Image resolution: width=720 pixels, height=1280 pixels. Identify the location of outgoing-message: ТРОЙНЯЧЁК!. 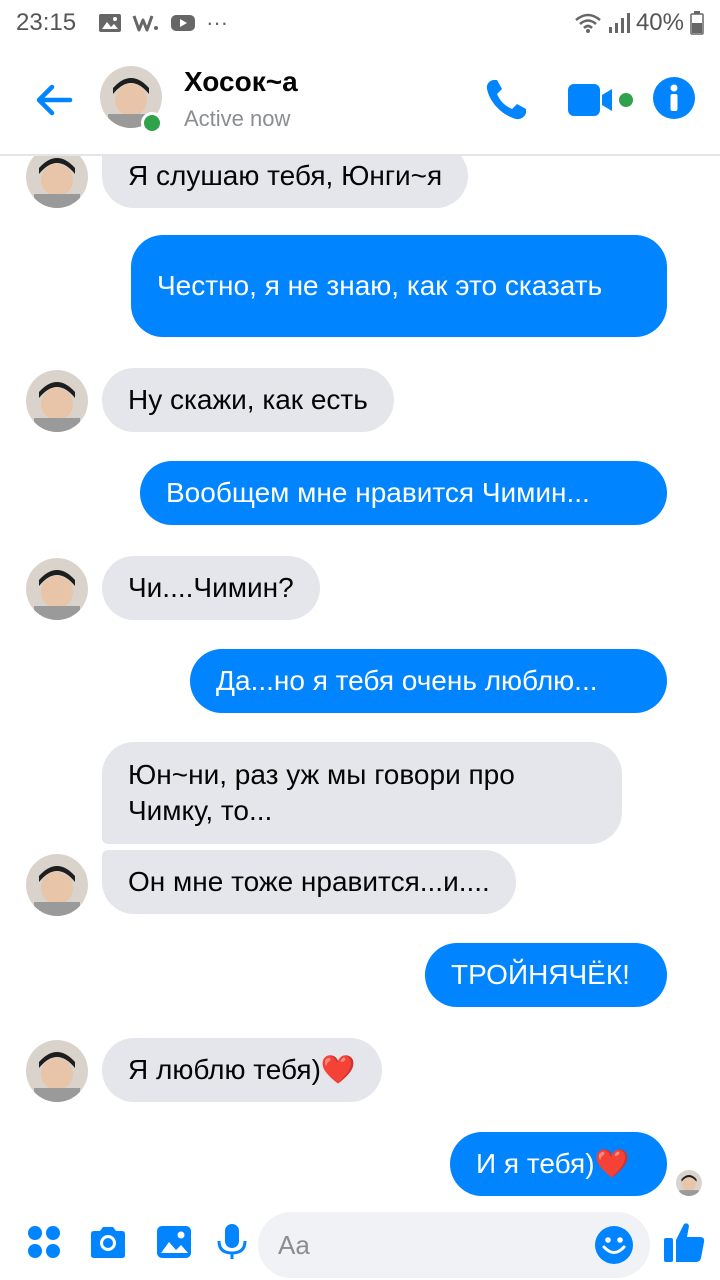
(546, 975).